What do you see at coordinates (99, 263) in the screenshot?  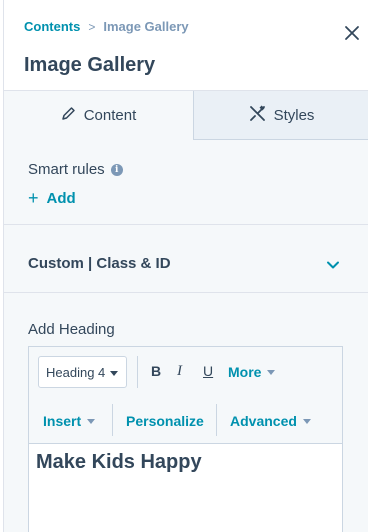 I see `custom-class-id-label: Custom | Class & ID` at bounding box center [99, 263].